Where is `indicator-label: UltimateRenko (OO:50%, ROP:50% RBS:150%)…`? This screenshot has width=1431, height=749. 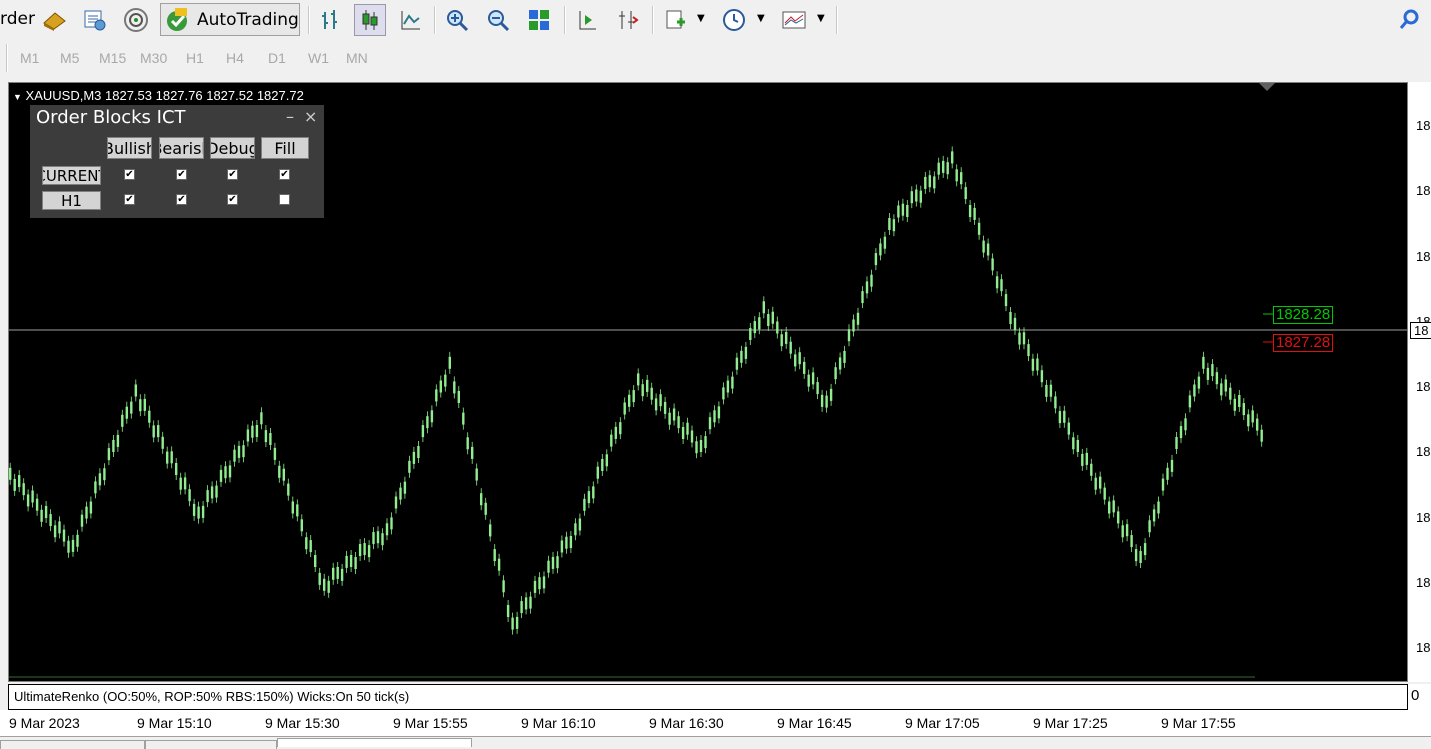 indicator-label: UltimateRenko (OO:50%, ROP:50% RBS:150%)… is located at coordinates (212, 696).